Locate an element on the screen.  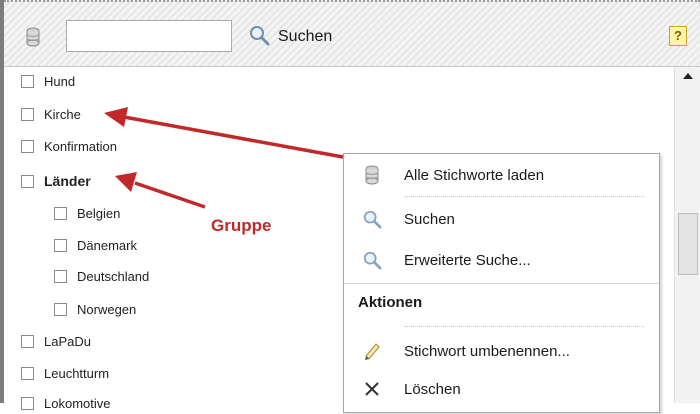
tree-item: LaPaDu is located at coordinates (56, 341).